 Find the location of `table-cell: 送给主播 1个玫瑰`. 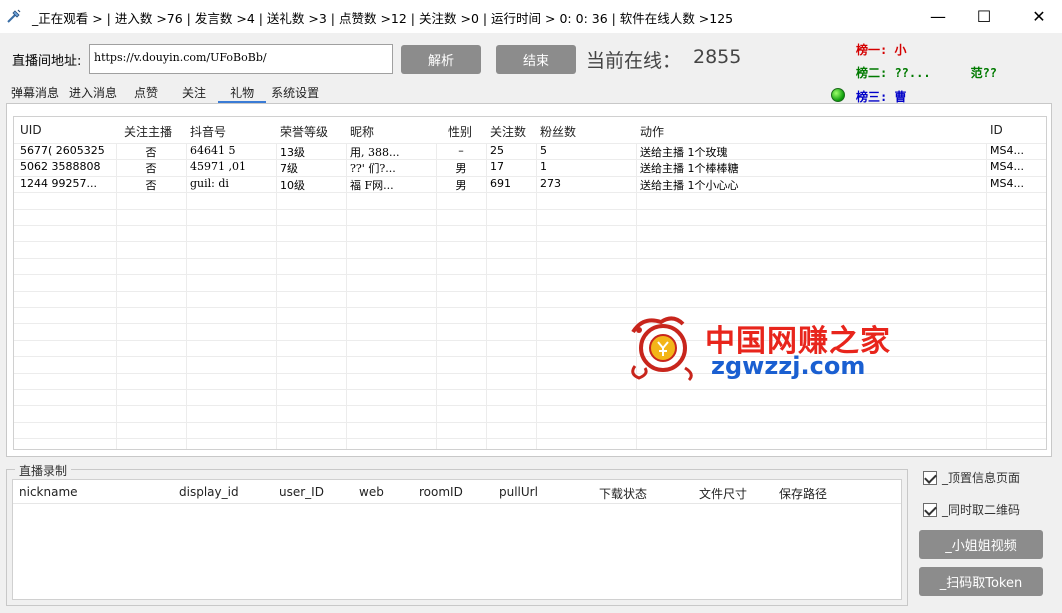

table-cell: 送给主播 1个玫瑰 is located at coordinates (684, 152).